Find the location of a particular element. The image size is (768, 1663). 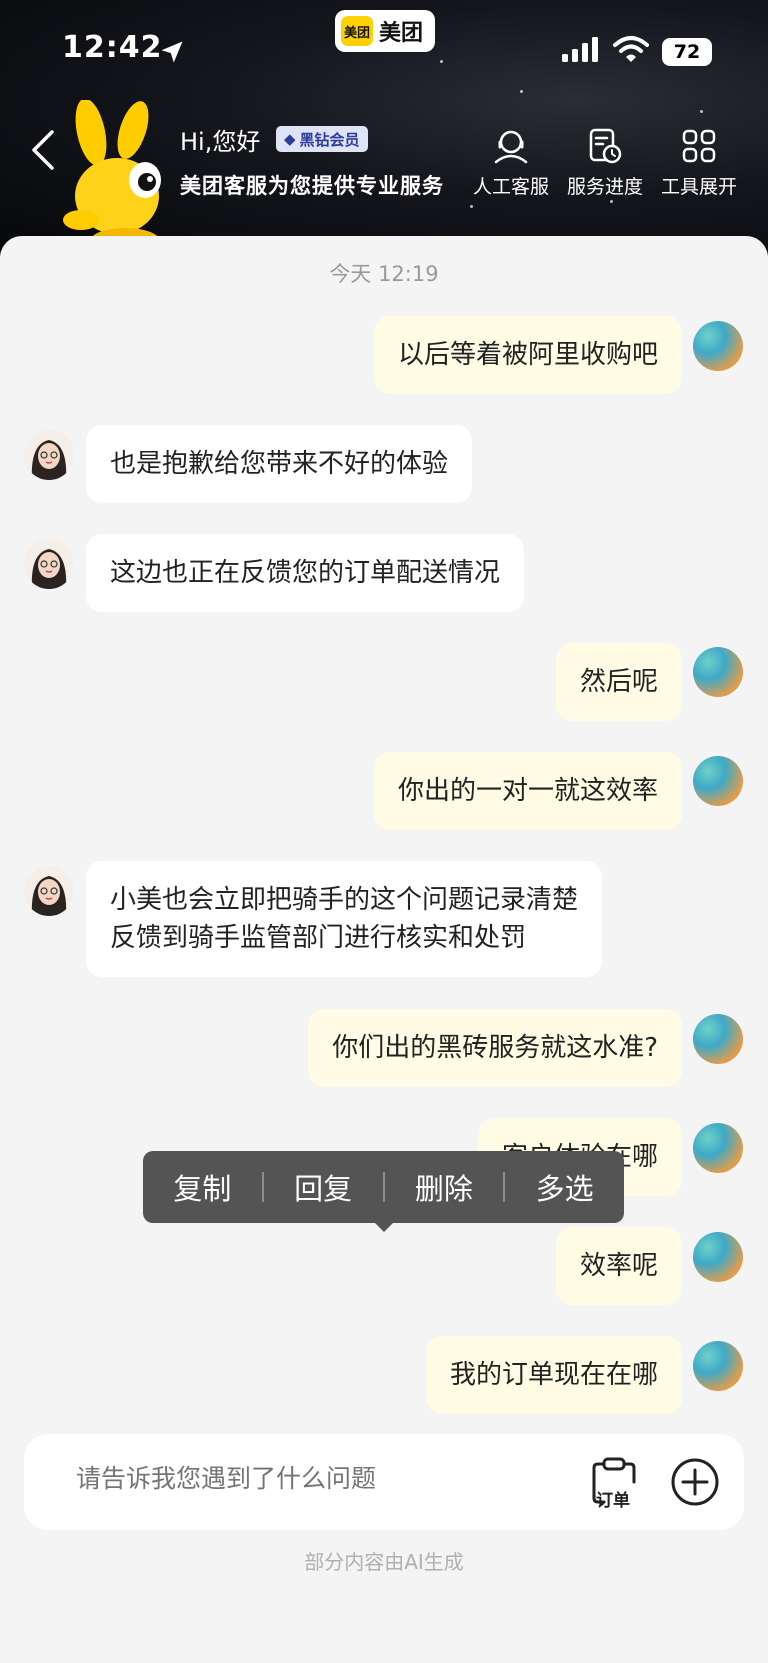

agent-message: 小美也会立即把骑手的这个问题记录清楚 反馈到骑手监管部门进行核实和处罚 is located at coordinates (344, 919).